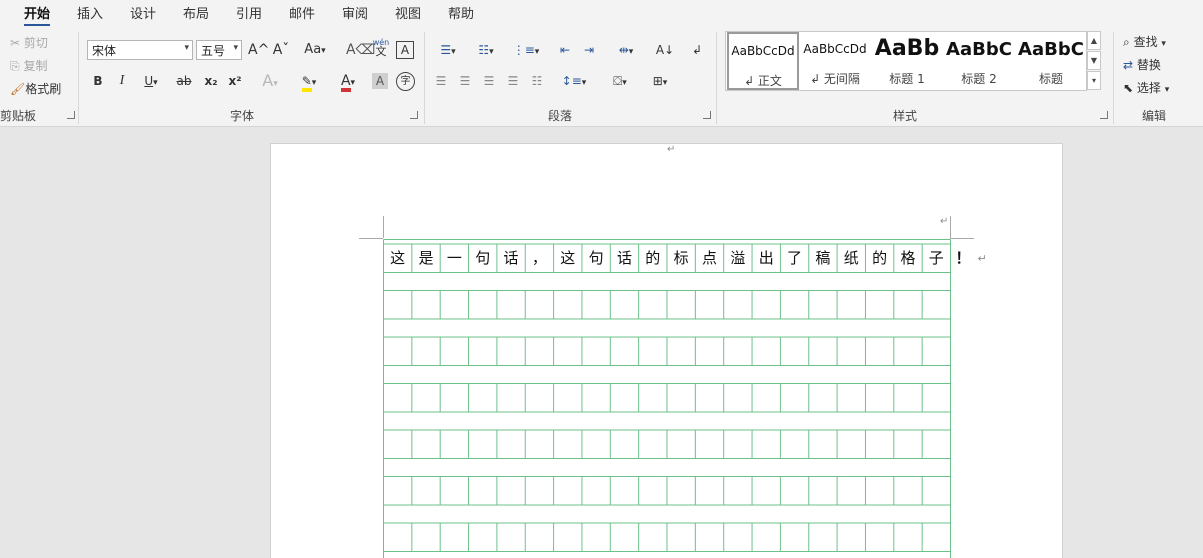 This screenshot has height=558, width=1203. I want to click on align-center-icon: ☰, so click(465, 81).